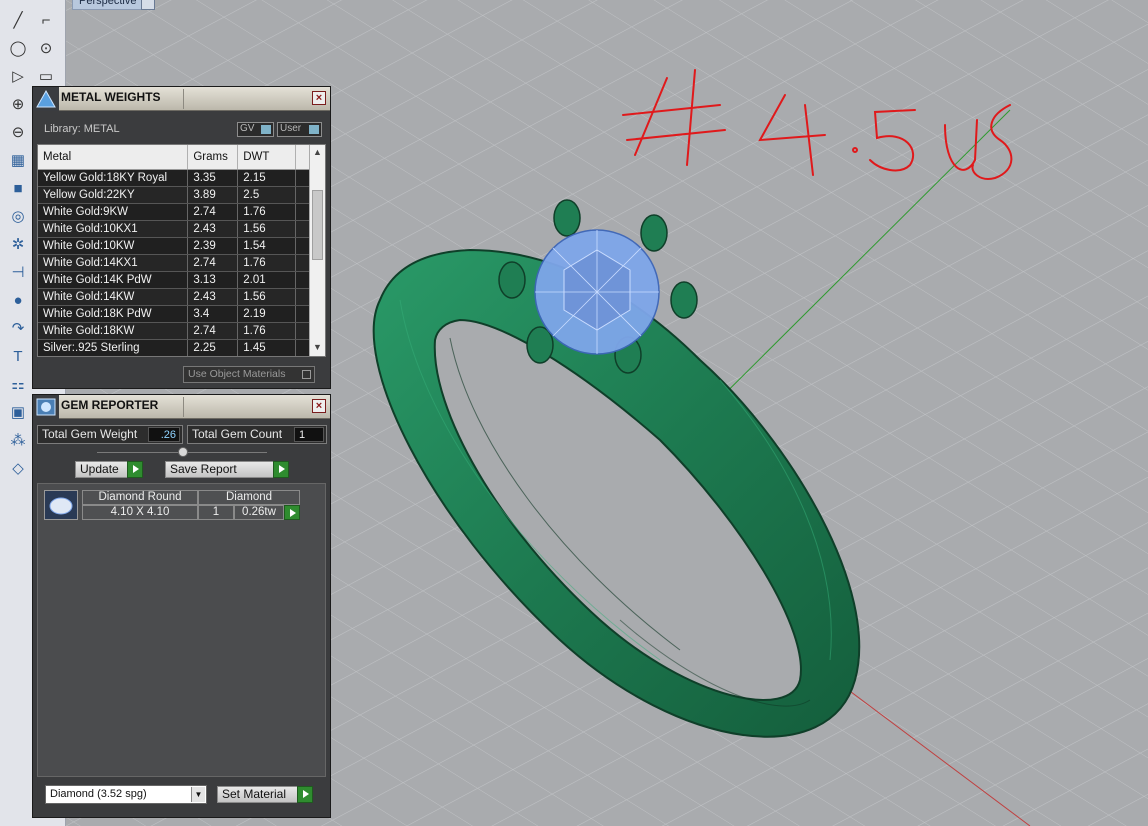 This screenshot has height=826, width=1148. Describe the element at coordinates (18, 272) in the screenshot. I see `transform-icon: ⊣` at that location.